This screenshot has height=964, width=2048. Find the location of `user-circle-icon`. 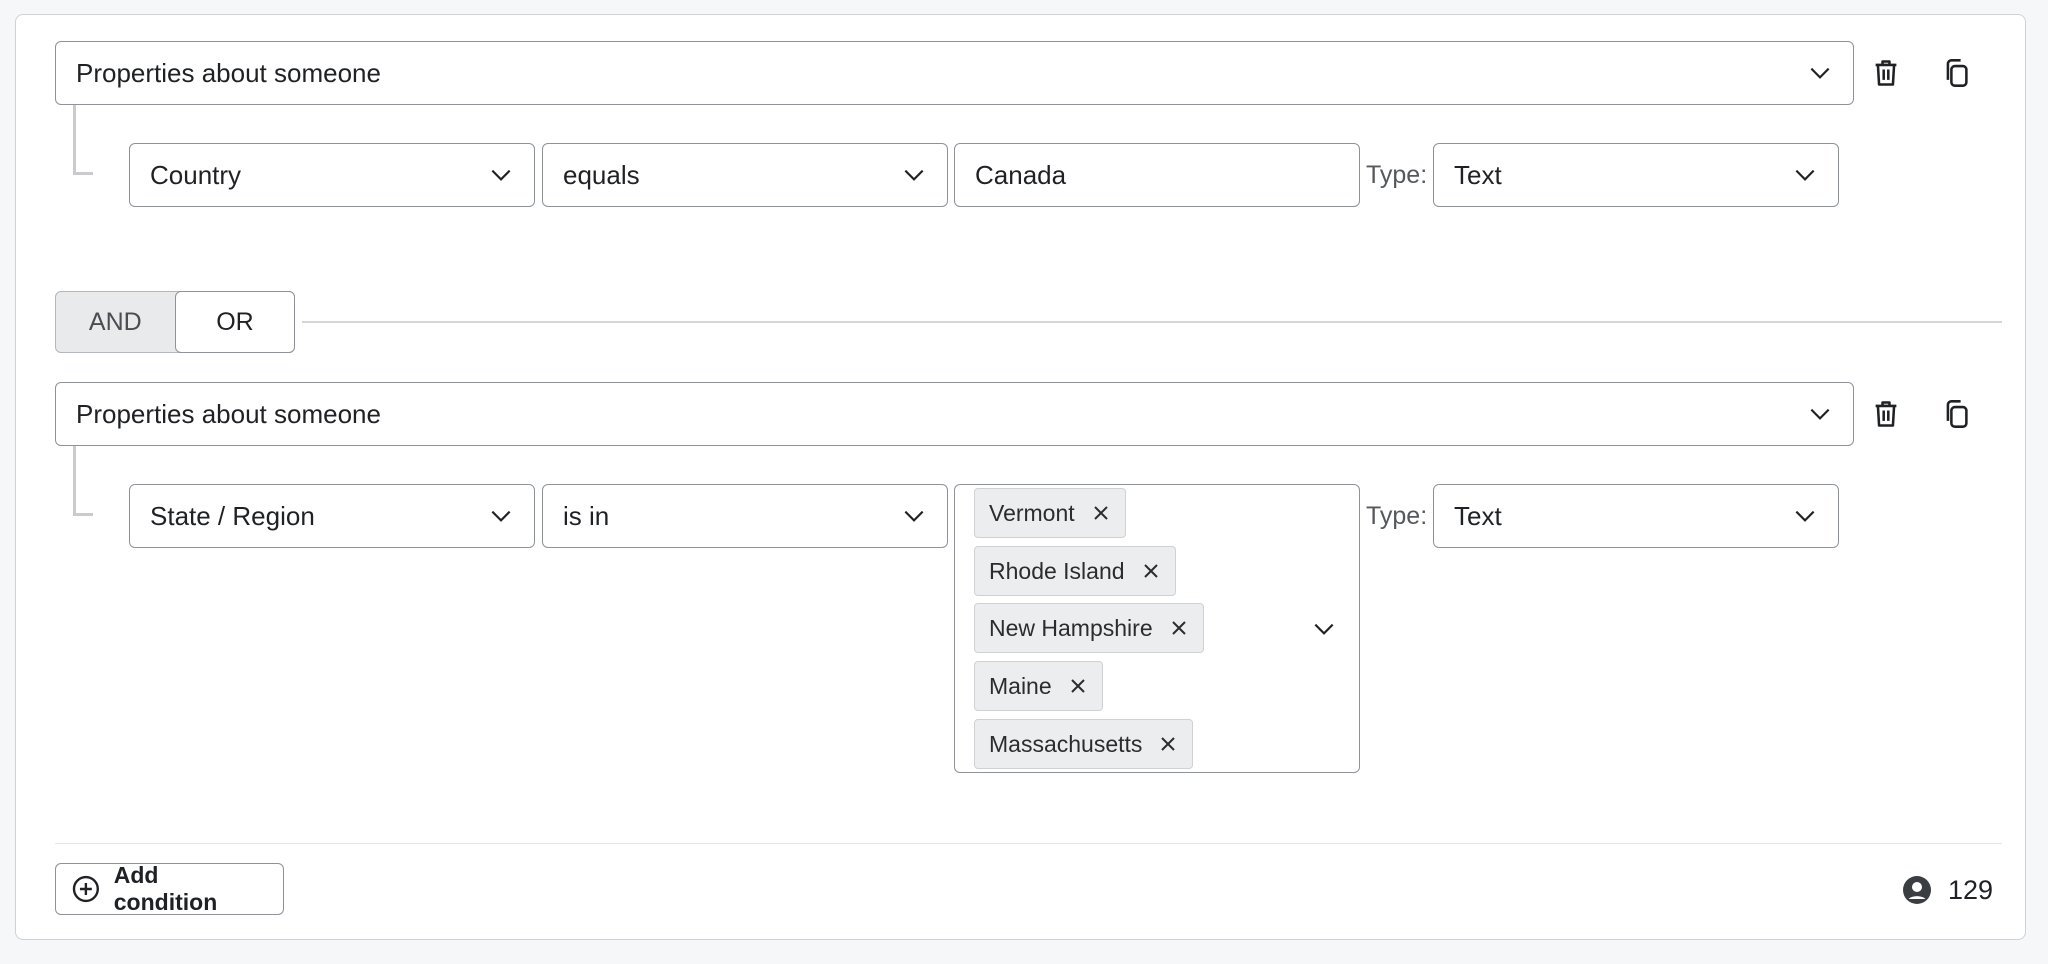

user-circle-icon is located at coordinates (1917, 890).